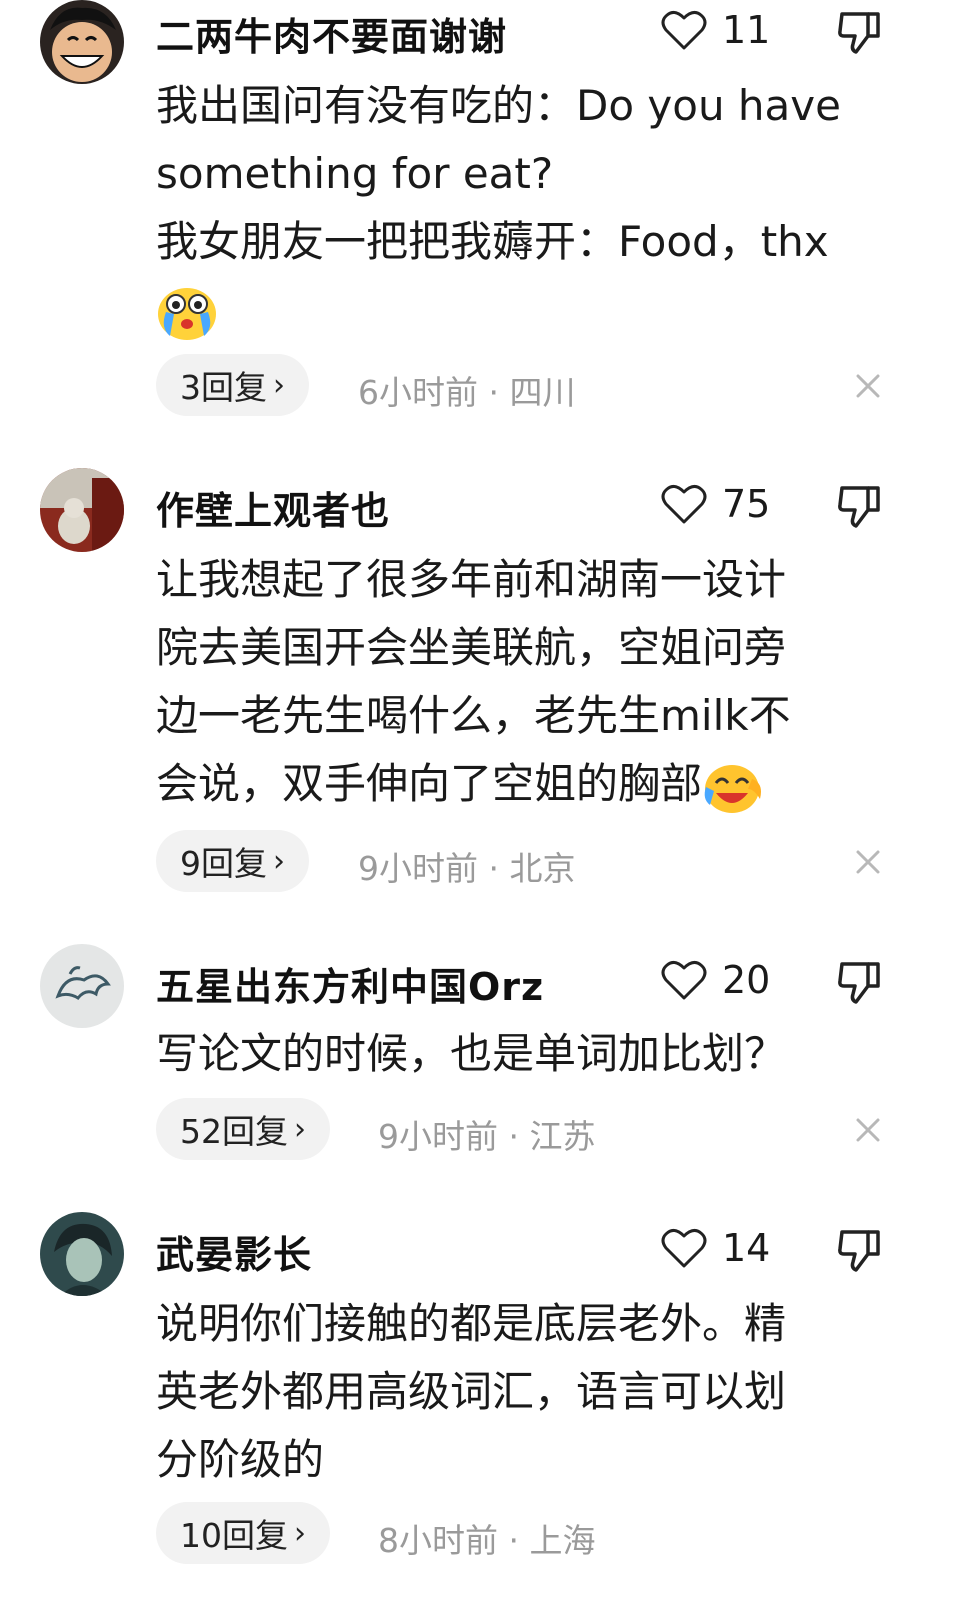 The height and width of the screenshot is (1610, 955). I want to click on replies-button: 10回复 ›, so click(243, 1533).